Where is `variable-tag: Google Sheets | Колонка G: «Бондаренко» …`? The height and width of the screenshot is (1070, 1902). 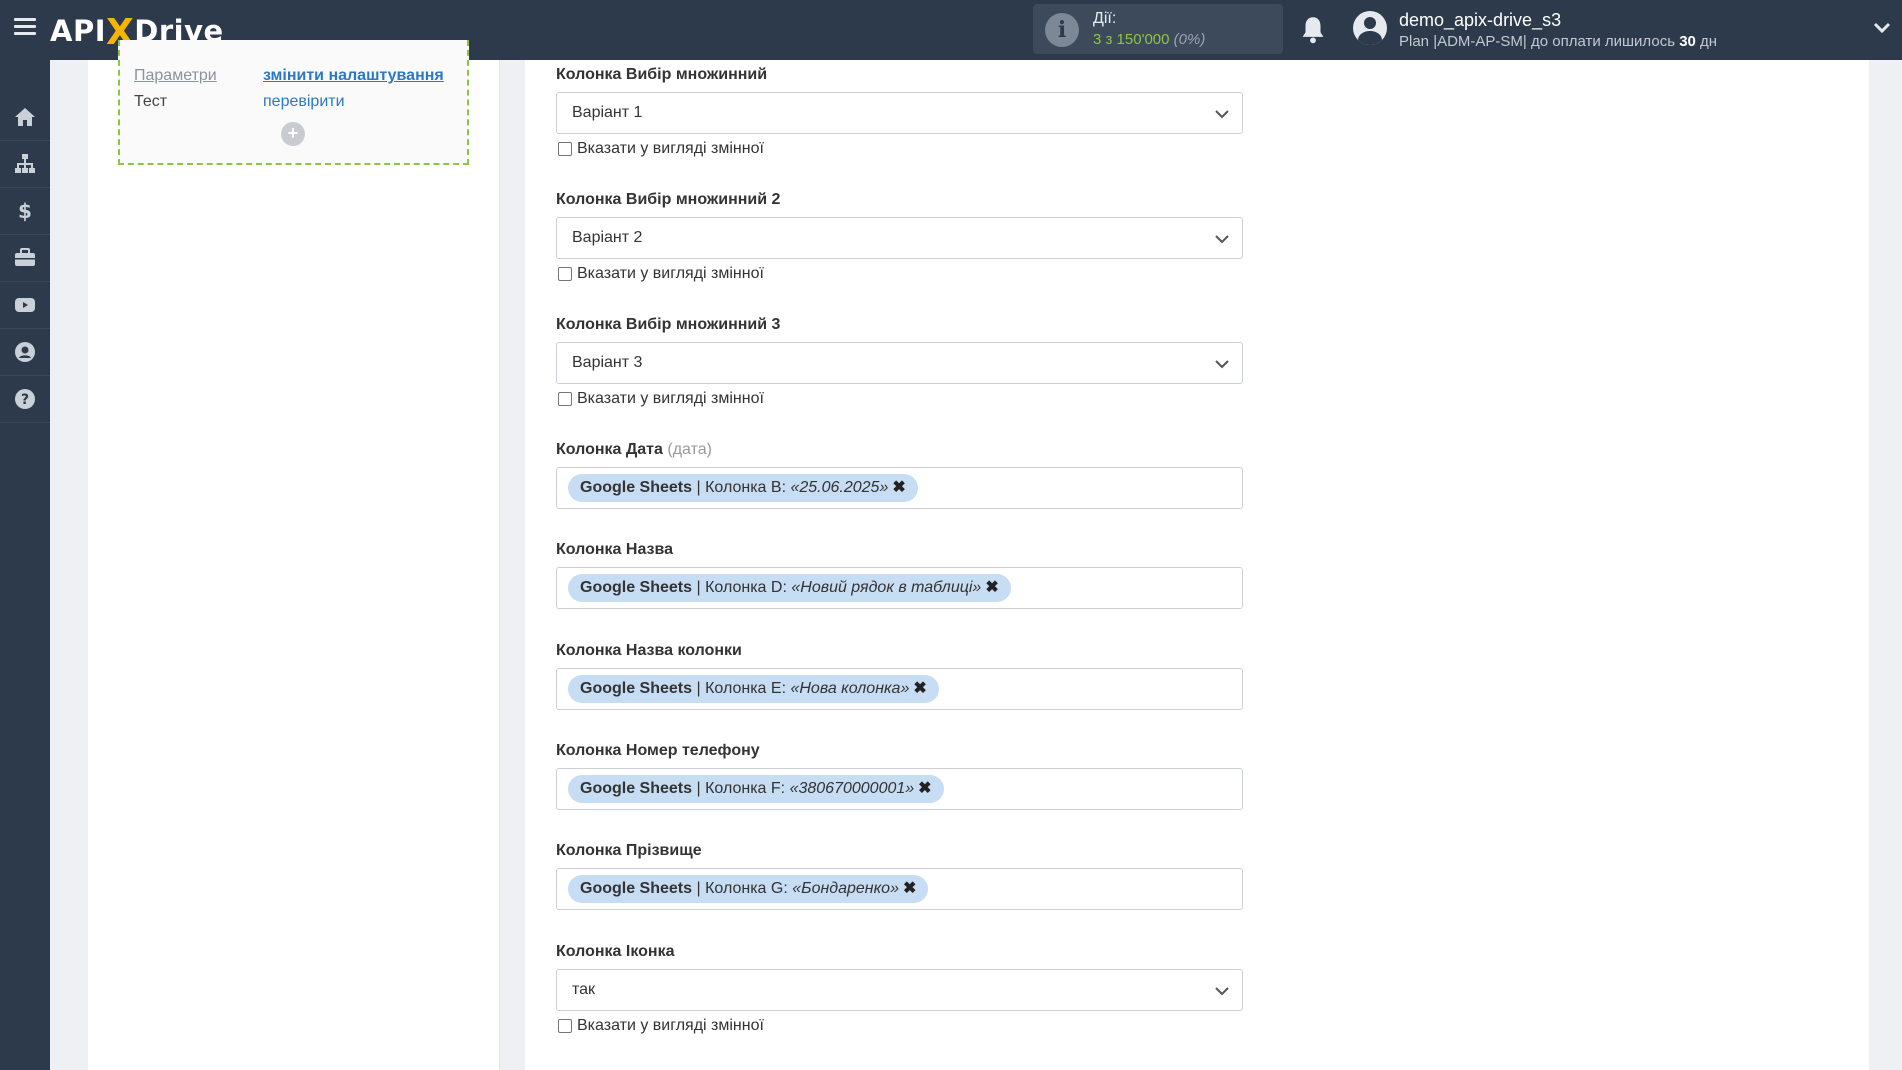
variable-tag: Google Sheets | Колонка G: «Бондаренко» … is located at coordinates (748, 889).